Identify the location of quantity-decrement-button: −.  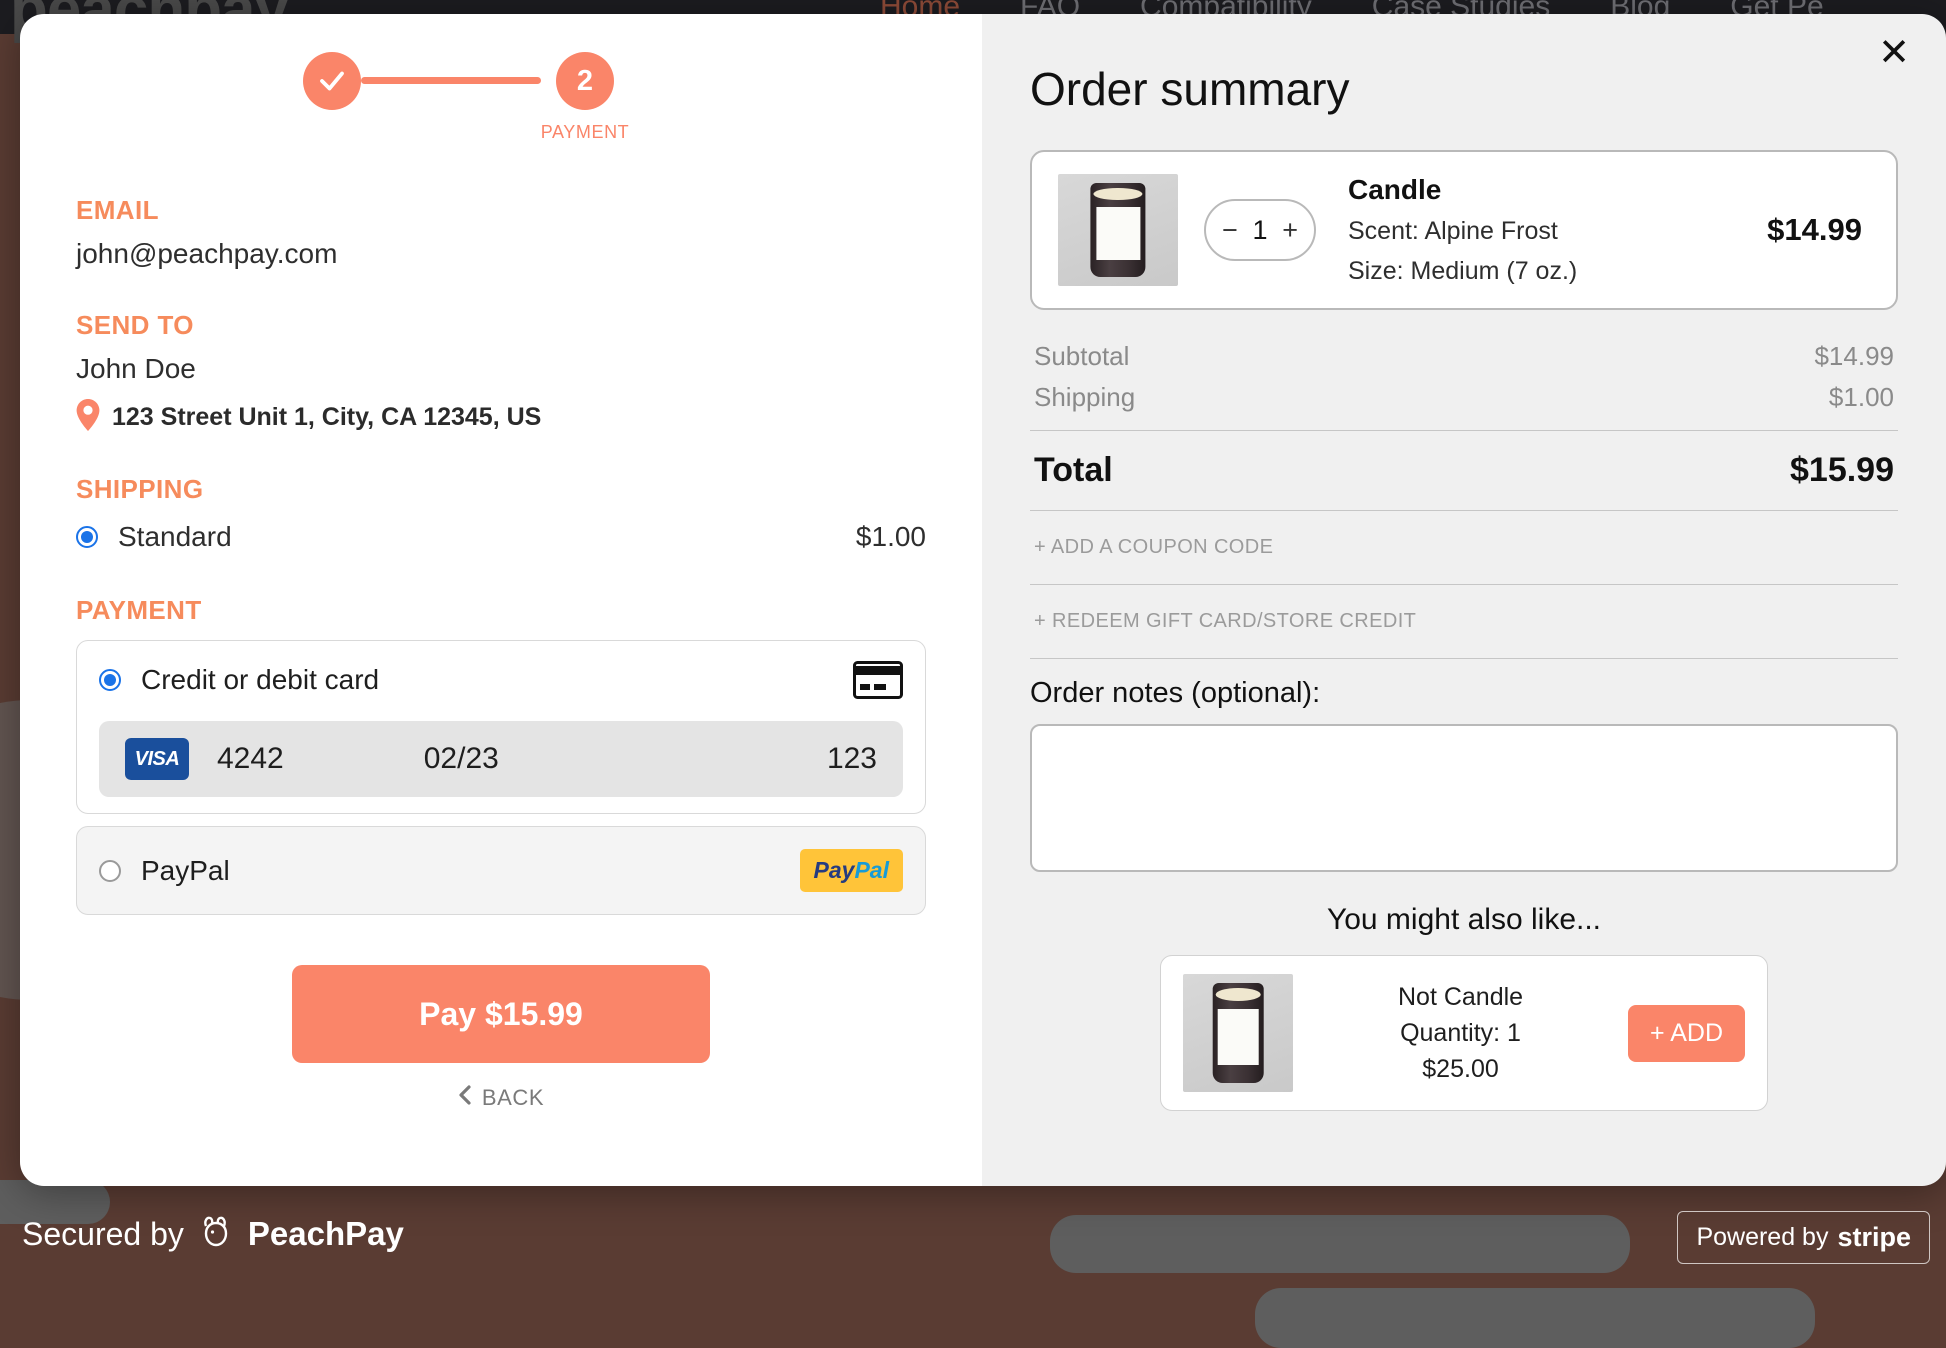
(1230, 230).